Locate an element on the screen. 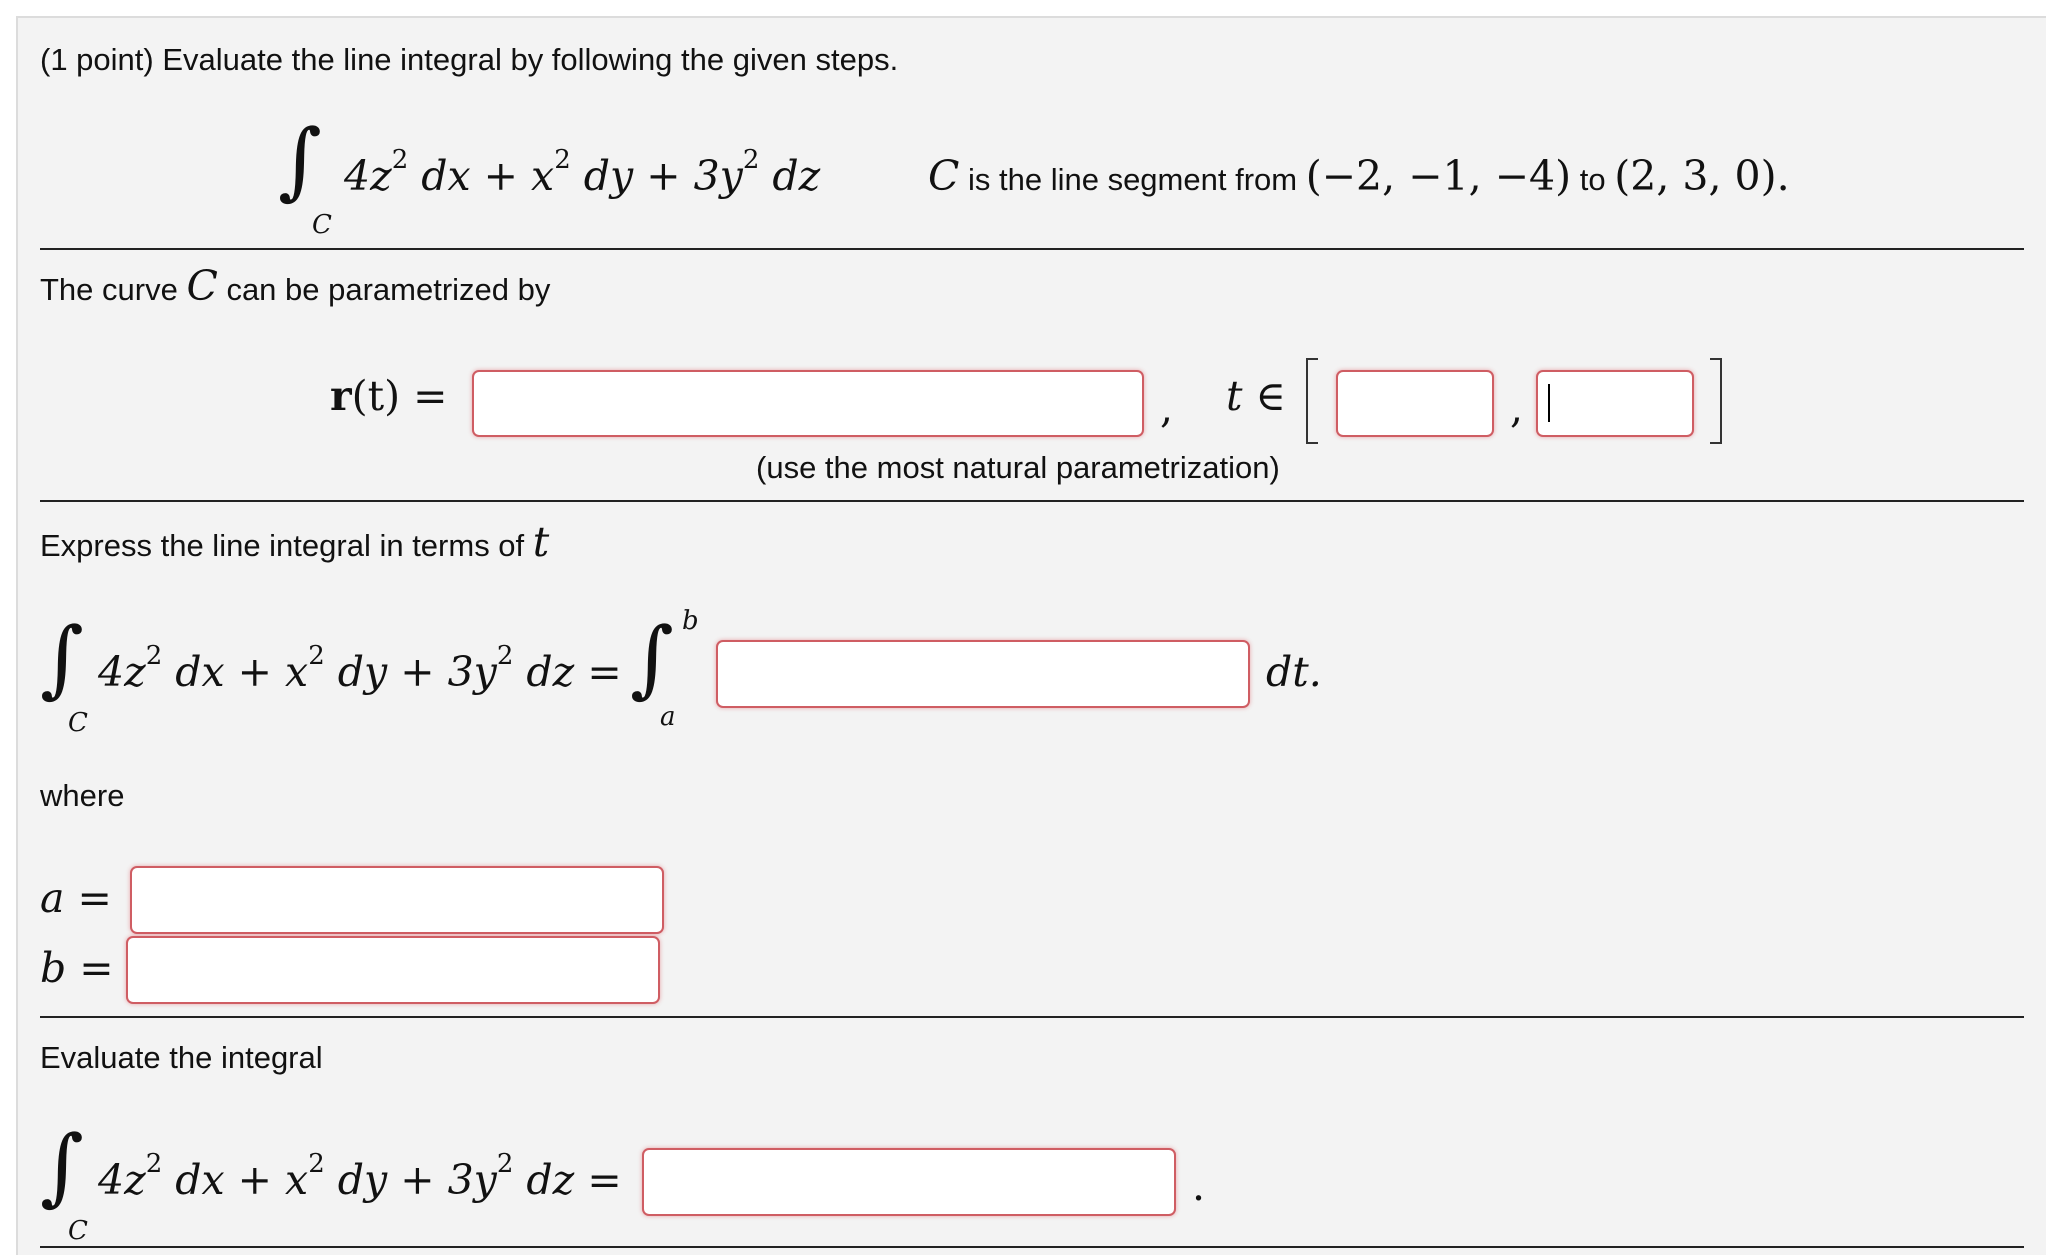  b-label: b = is located at coordinates (77, 968).